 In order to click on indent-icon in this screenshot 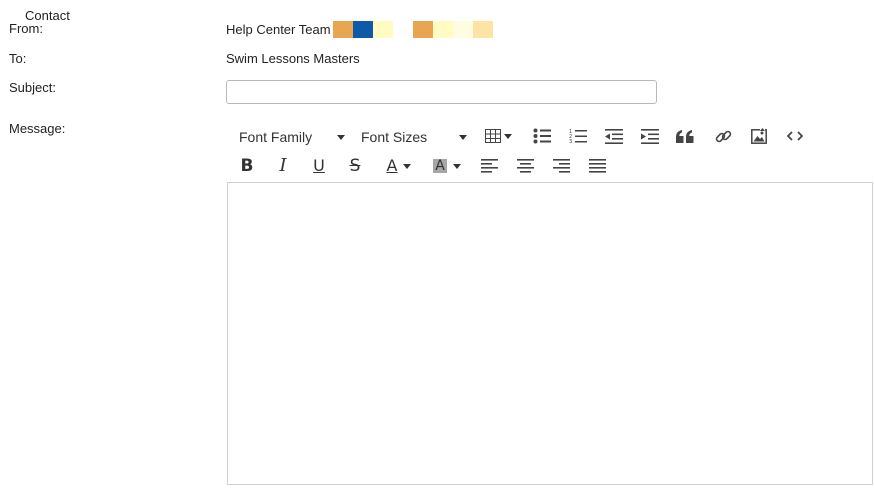, I will do `click(650, 136)`.